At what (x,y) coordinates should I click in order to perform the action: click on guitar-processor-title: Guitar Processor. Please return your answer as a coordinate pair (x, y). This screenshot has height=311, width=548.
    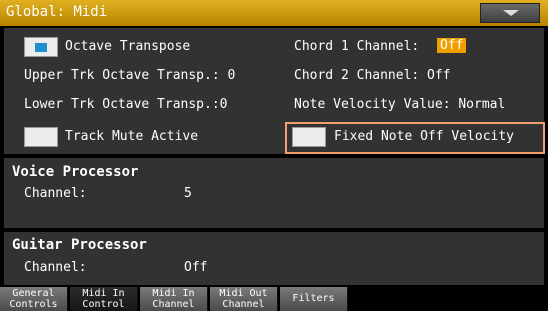
    Looking at the image, I should click on (79, 245).